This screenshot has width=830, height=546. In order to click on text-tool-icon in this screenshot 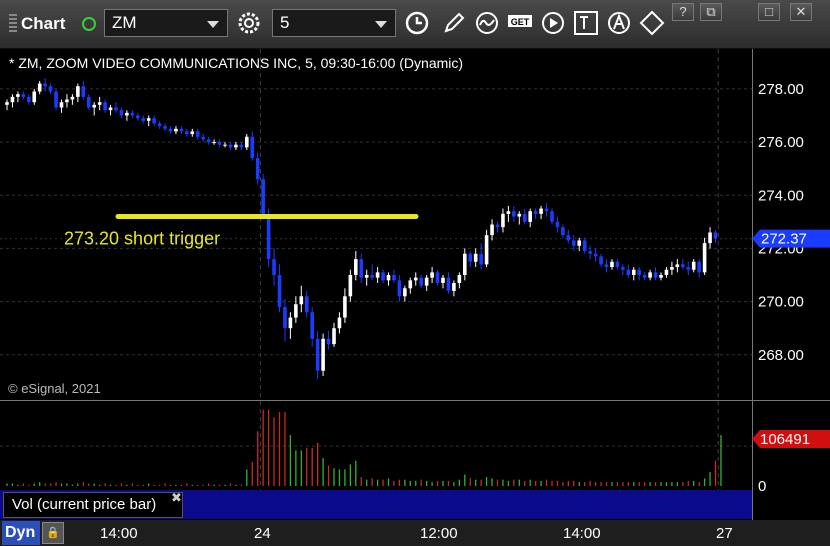, I will do `click(586, 23)`.